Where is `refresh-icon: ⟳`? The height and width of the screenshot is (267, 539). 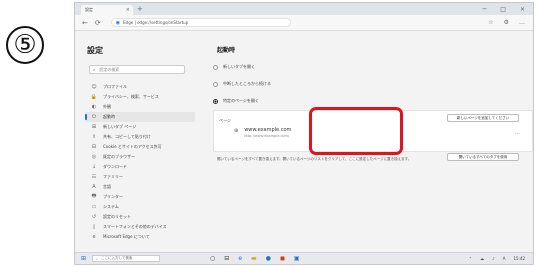 refresh-icon: ⟳ is located at coordinates (98, 23).